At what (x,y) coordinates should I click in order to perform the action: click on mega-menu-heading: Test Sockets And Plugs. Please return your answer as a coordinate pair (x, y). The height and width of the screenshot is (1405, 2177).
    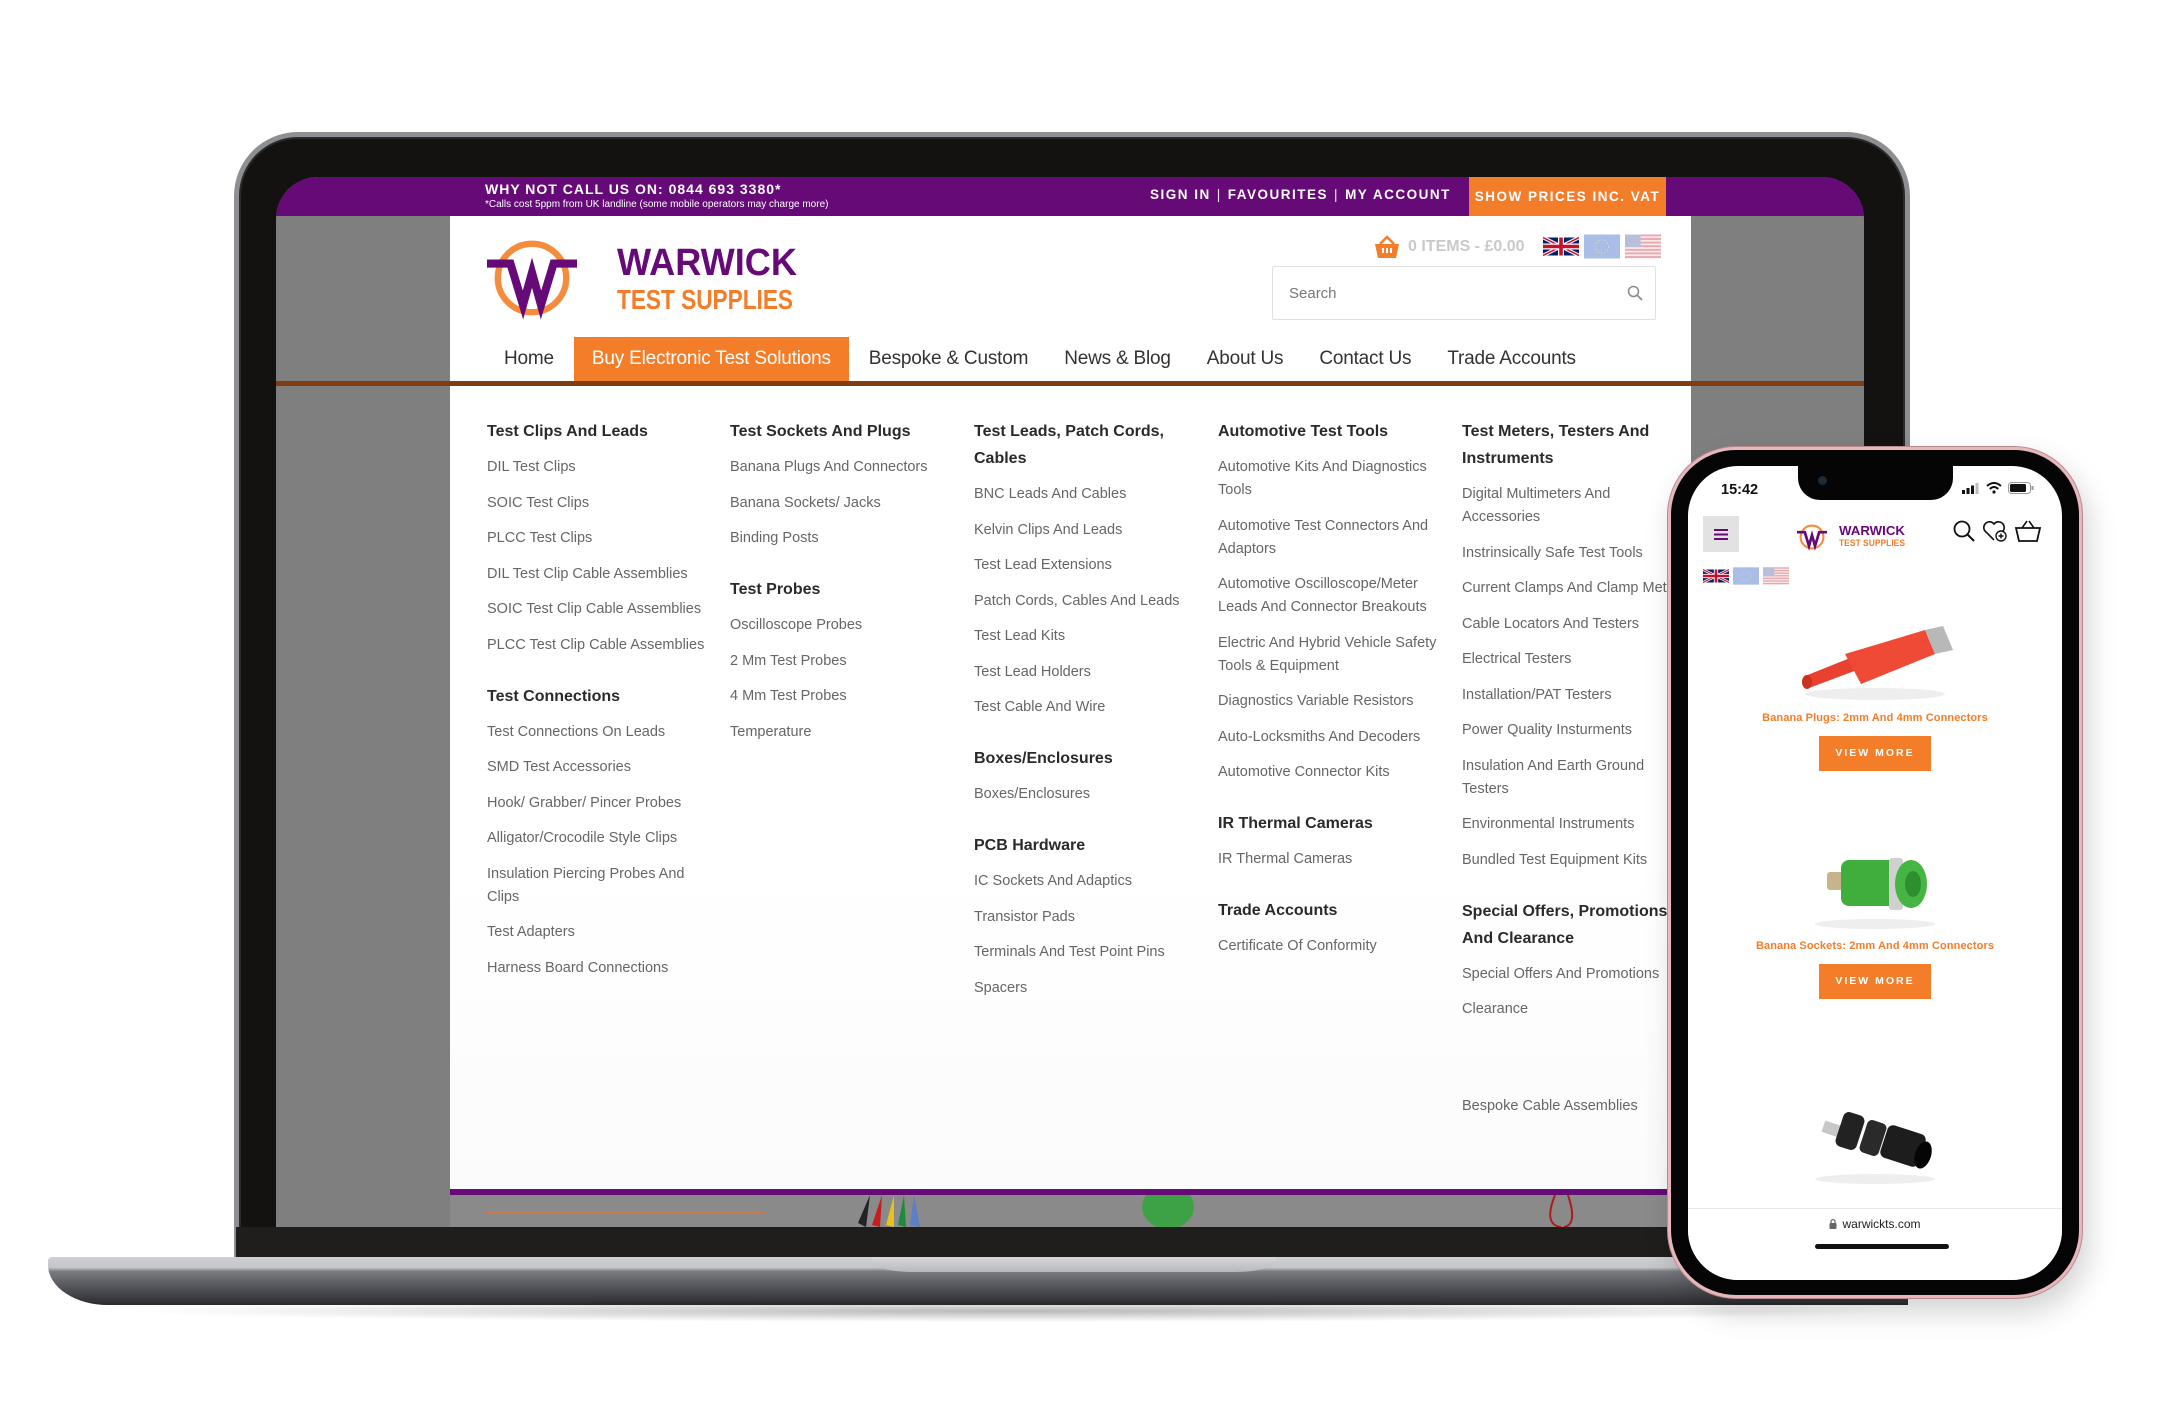
    Looking at the image, I should click on (842, 431).